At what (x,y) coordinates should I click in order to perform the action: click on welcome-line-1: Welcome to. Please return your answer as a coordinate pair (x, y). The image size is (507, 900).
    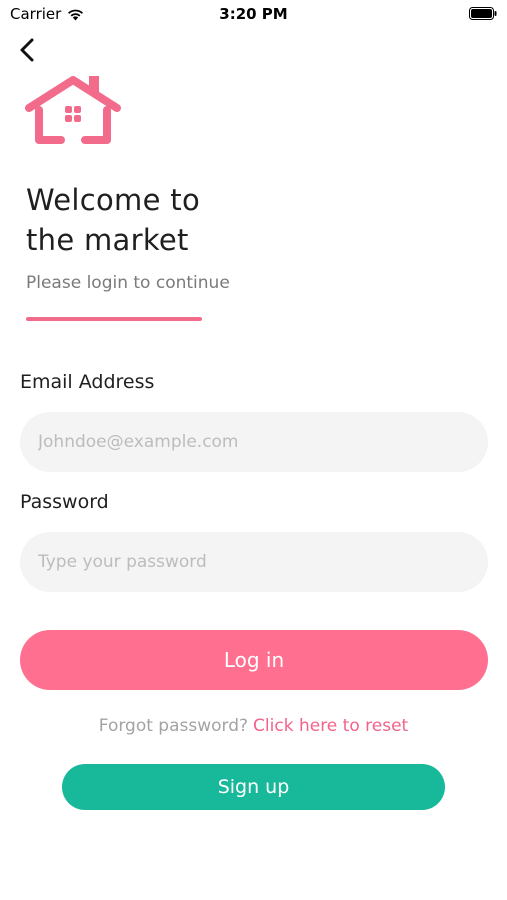
    Looking at the image, I should click on (113, 200).